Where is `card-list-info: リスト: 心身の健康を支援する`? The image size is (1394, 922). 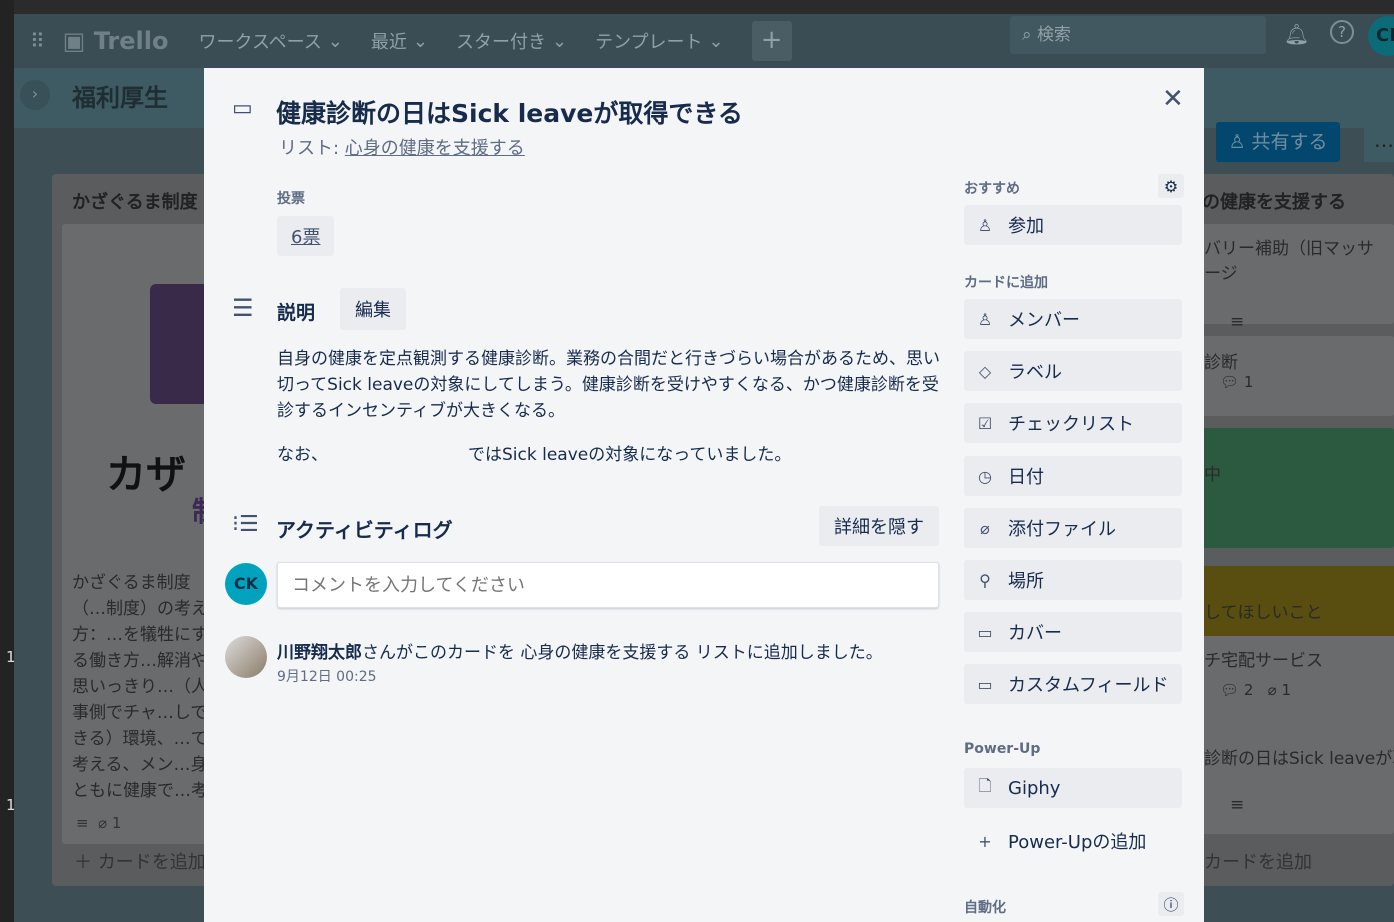
card-list-info: リスト: 心身の健康を支援する is located at coordinates (402, 148).